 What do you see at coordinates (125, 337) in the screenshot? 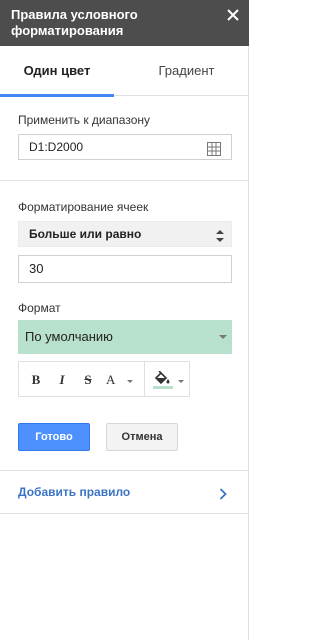
I see `format-preset-select: По умолчанию` at bounding box center [125, 337].